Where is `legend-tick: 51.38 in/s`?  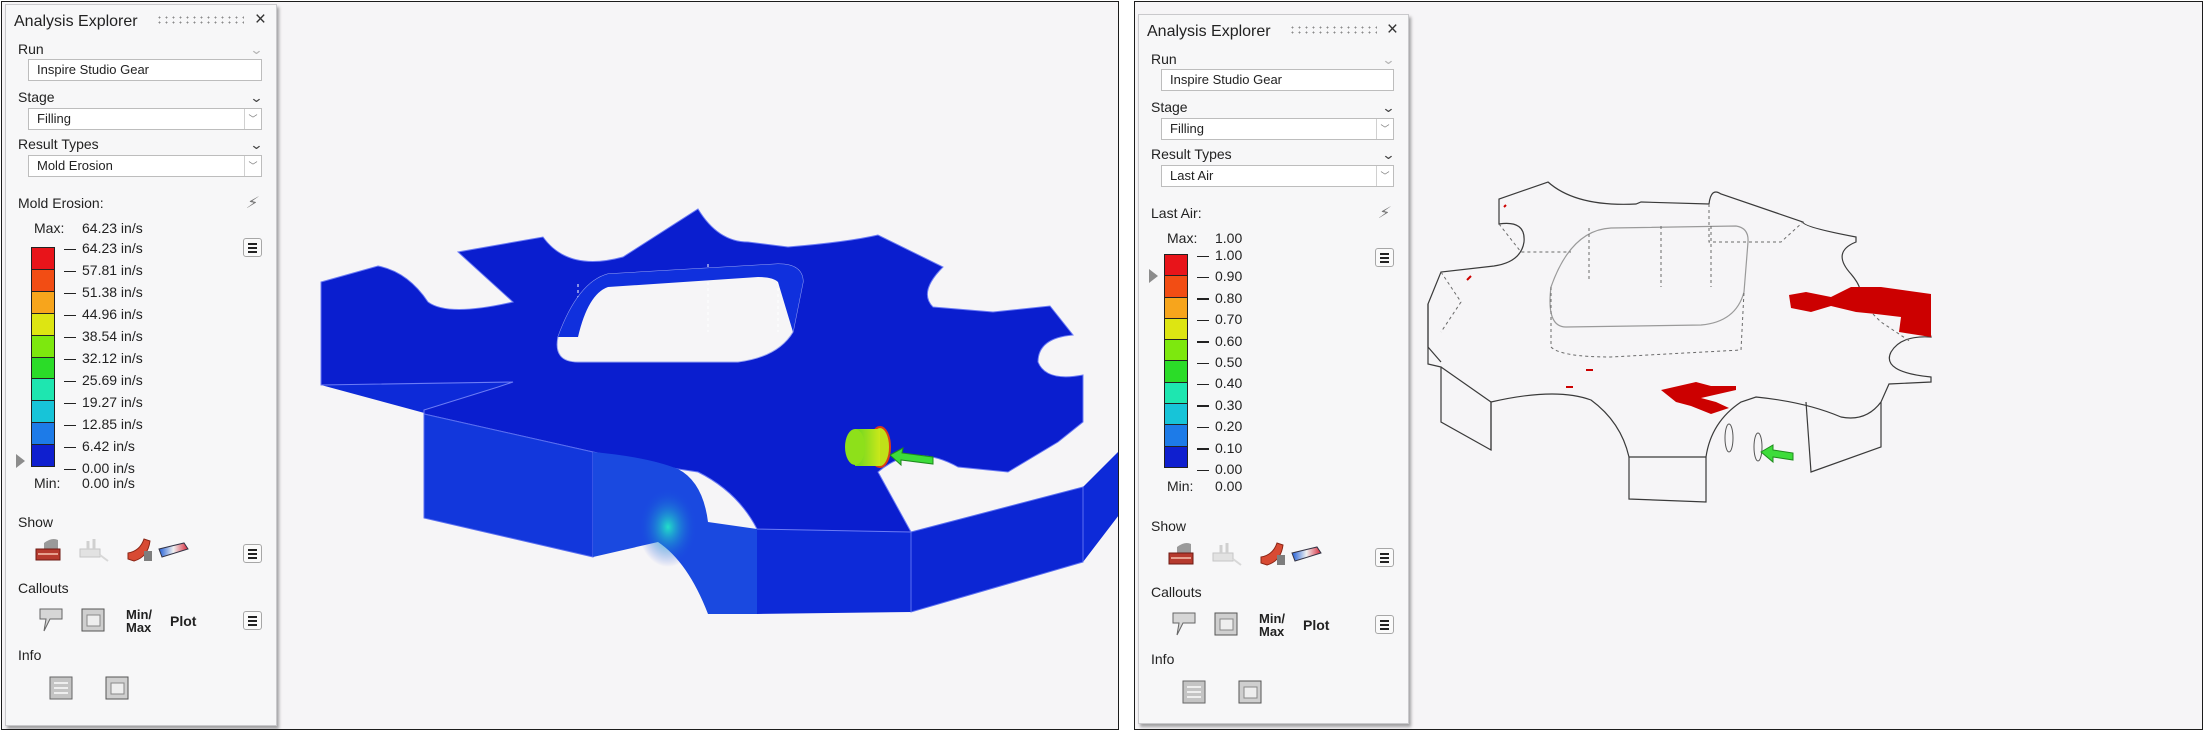 legend-tick: 51.38 in/s is located at coordinates (103, 292).